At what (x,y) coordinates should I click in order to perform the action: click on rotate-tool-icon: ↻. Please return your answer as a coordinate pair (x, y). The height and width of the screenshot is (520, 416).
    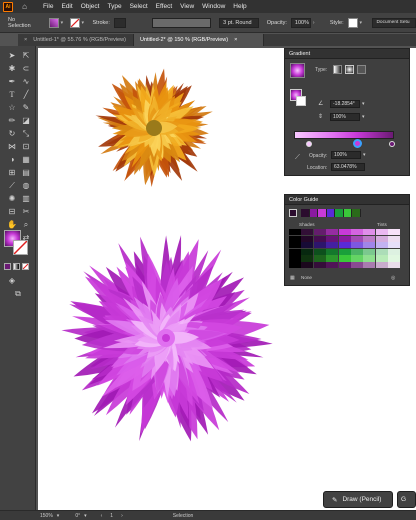
    Looking at the image, I should click on (12, 134).